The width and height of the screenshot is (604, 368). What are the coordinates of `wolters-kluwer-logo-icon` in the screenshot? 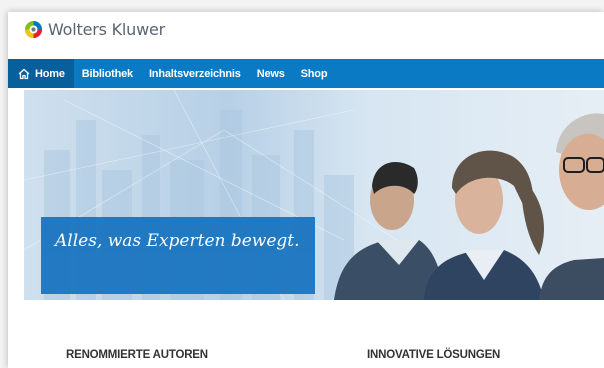 It's located at (33, 29).